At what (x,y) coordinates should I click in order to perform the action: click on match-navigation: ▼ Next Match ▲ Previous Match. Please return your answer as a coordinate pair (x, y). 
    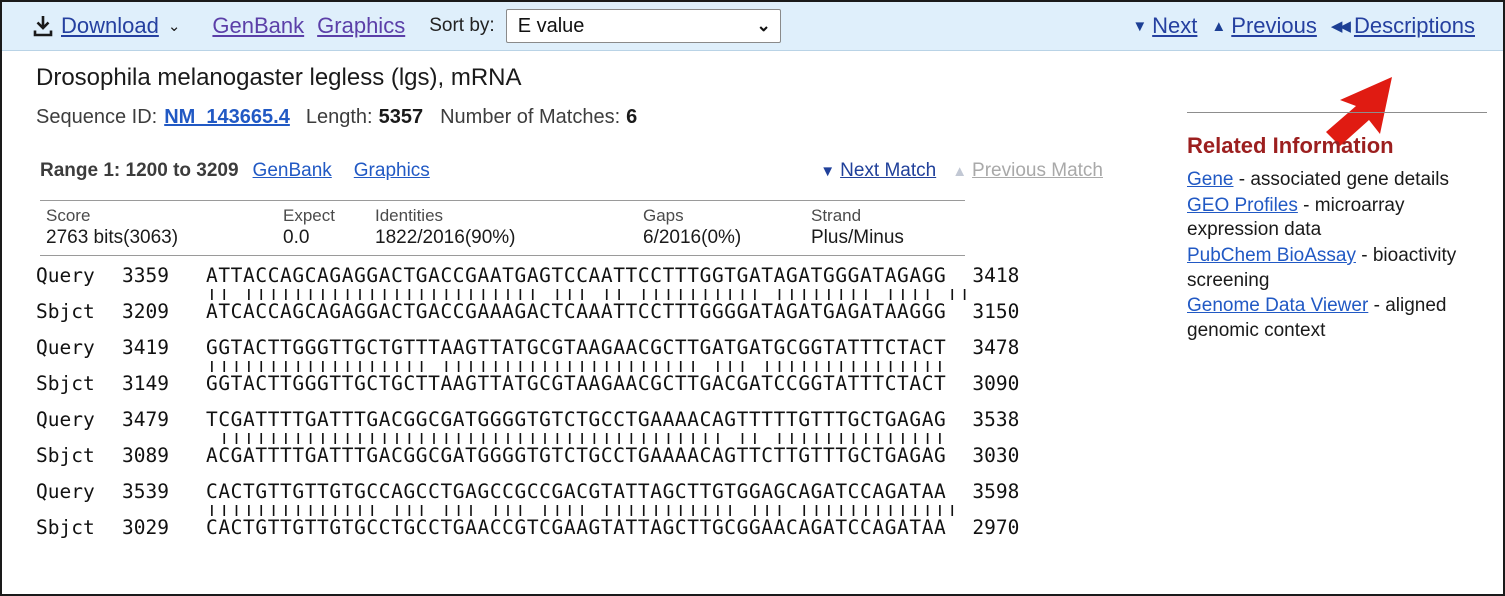
    Looking at the image, I should click on (961, 171).